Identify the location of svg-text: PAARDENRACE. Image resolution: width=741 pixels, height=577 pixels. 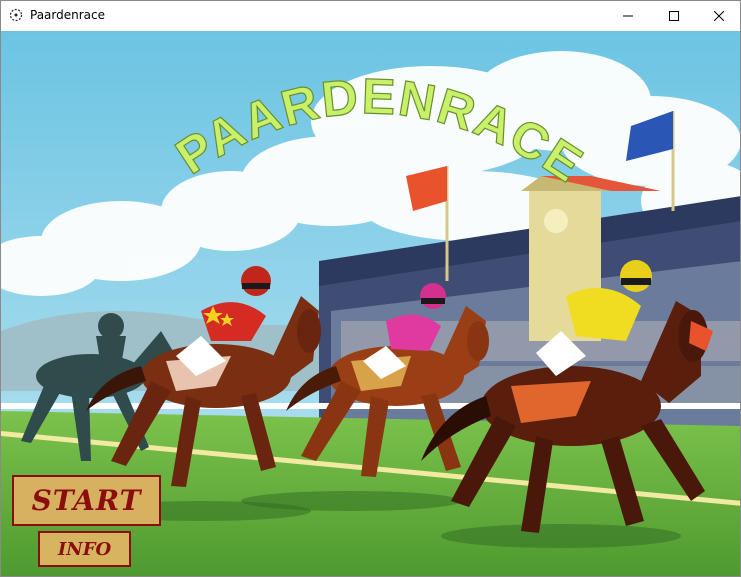
(379, 131).